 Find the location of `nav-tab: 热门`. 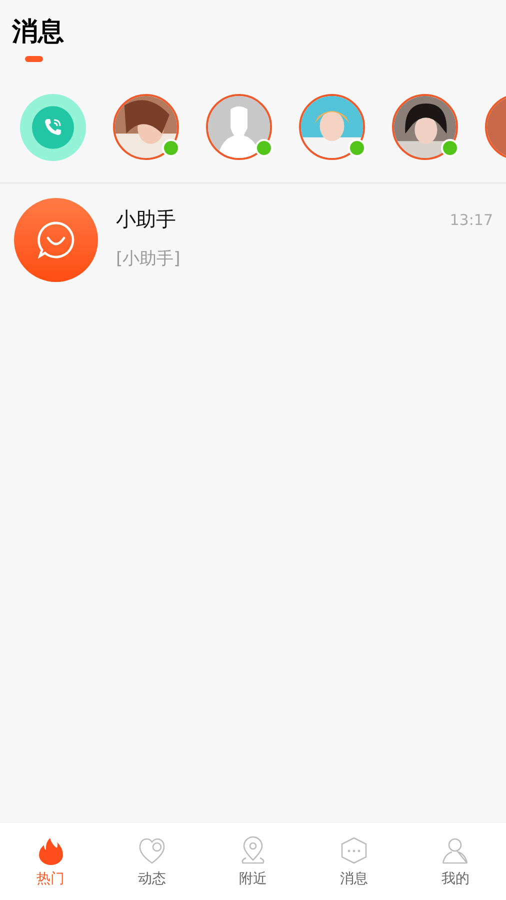

nav-tab: 热门 is located at coordinates (51, 862).